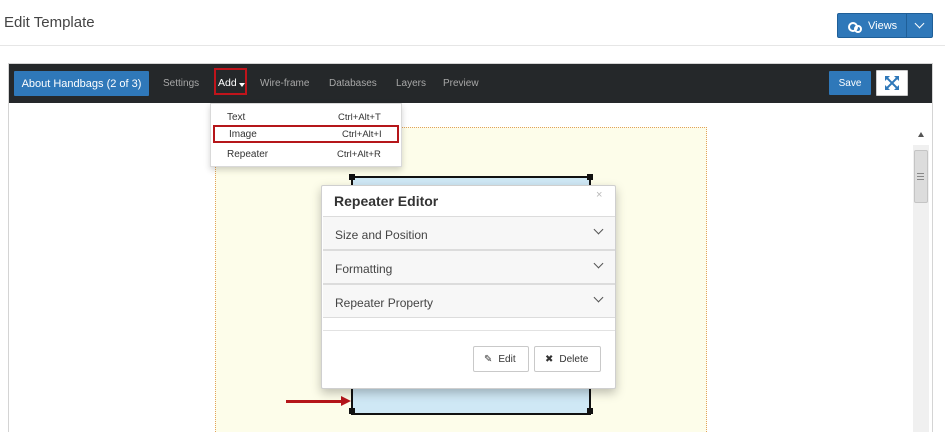 The image size is (945, 432). I want to click on close-icon: ×, so click(599, 195).